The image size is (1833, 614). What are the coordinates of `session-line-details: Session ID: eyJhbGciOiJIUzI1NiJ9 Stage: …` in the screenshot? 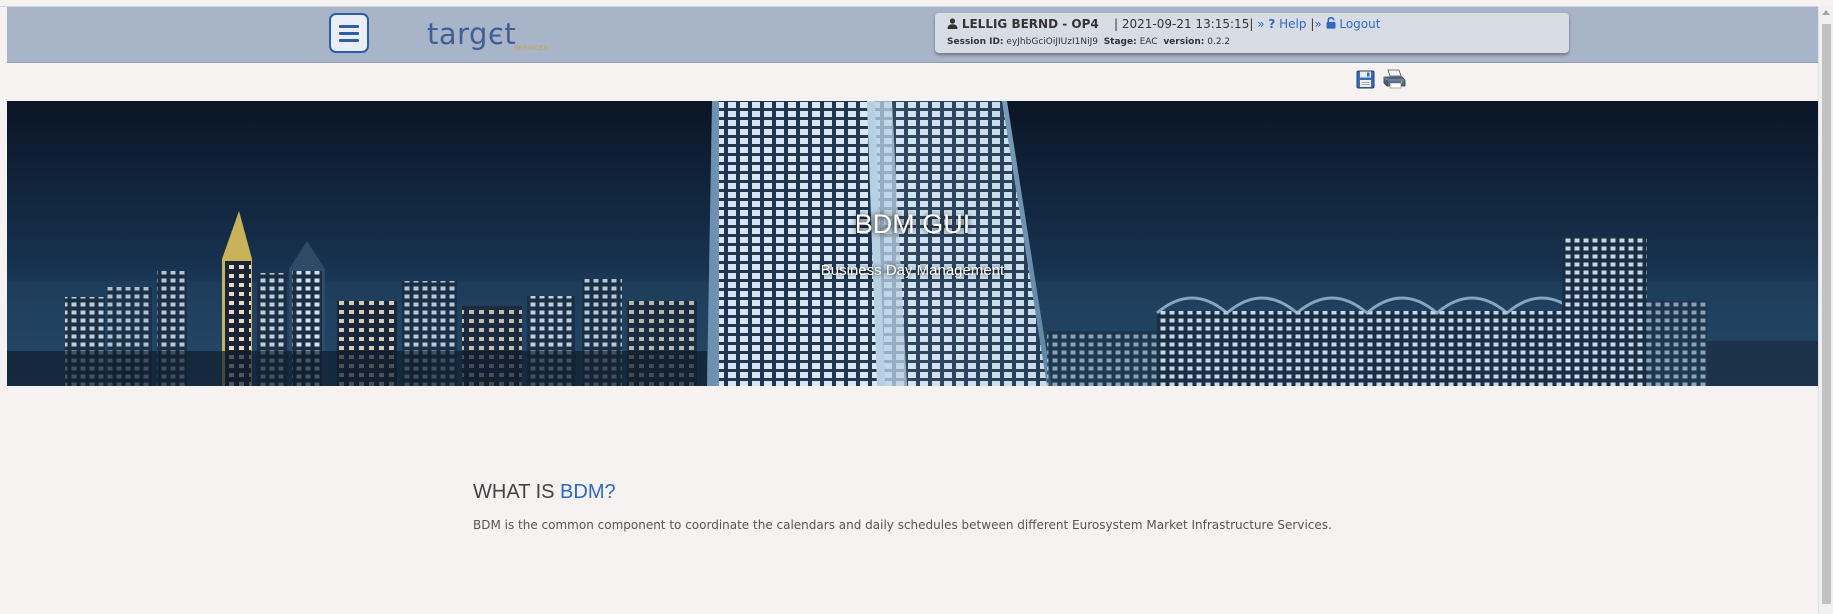 It's located at (1088, 42).